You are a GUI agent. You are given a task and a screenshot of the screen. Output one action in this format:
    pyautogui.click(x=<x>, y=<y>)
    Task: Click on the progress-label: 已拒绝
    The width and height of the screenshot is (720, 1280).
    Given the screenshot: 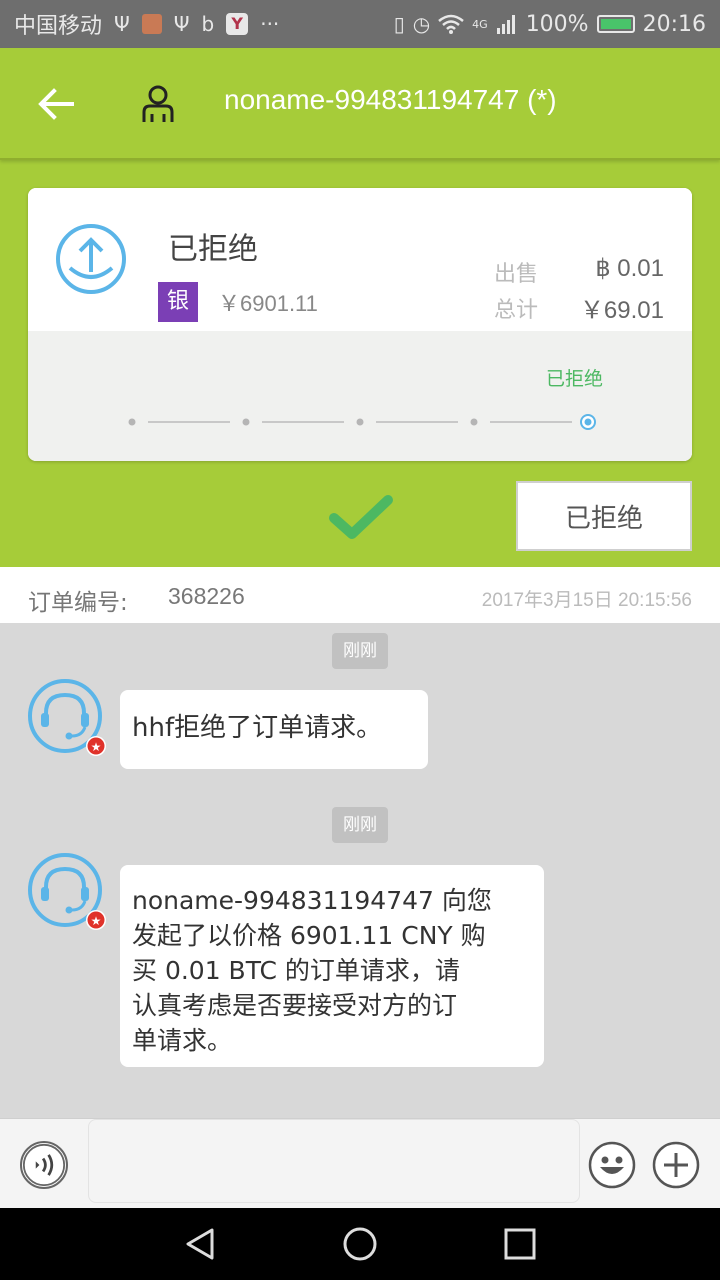 What is the action you would take?
    pyautogui.click(x=575, y=379)
    